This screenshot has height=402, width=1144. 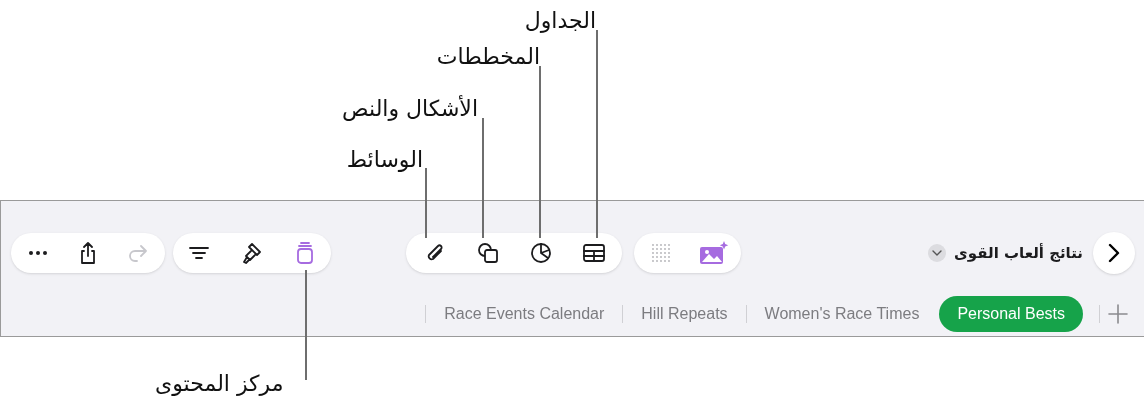 What do you see at coordinates (1011, 313) in the screenshot?
I see `sheet-tab: Personal Bests` at bounding box center [1011, 313].